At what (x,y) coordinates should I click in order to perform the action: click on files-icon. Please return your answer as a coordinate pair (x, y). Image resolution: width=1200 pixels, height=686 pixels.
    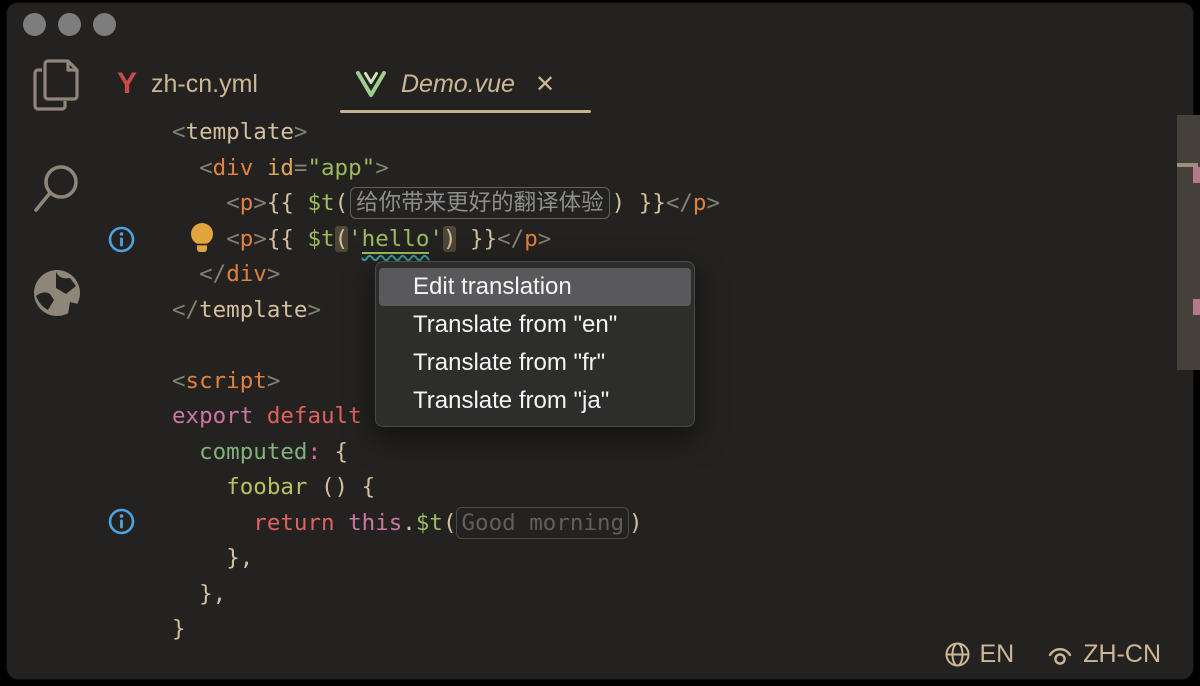
    Looking at the image, I should click on (57, 85).